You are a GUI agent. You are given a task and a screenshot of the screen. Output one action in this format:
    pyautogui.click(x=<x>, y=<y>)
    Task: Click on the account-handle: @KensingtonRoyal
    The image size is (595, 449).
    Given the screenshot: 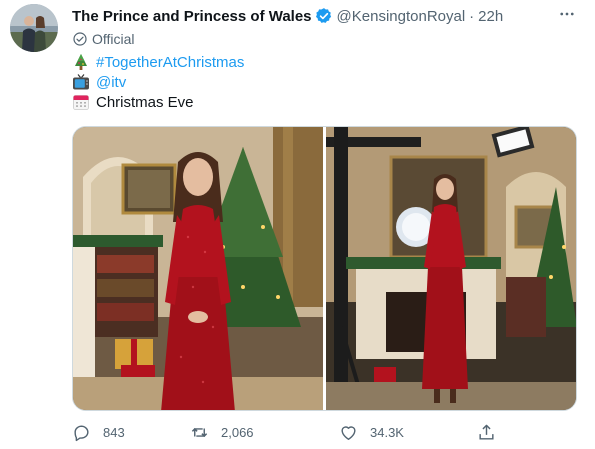 What is the action you would take?
    pyautogui.click(x=401, y=16)
    